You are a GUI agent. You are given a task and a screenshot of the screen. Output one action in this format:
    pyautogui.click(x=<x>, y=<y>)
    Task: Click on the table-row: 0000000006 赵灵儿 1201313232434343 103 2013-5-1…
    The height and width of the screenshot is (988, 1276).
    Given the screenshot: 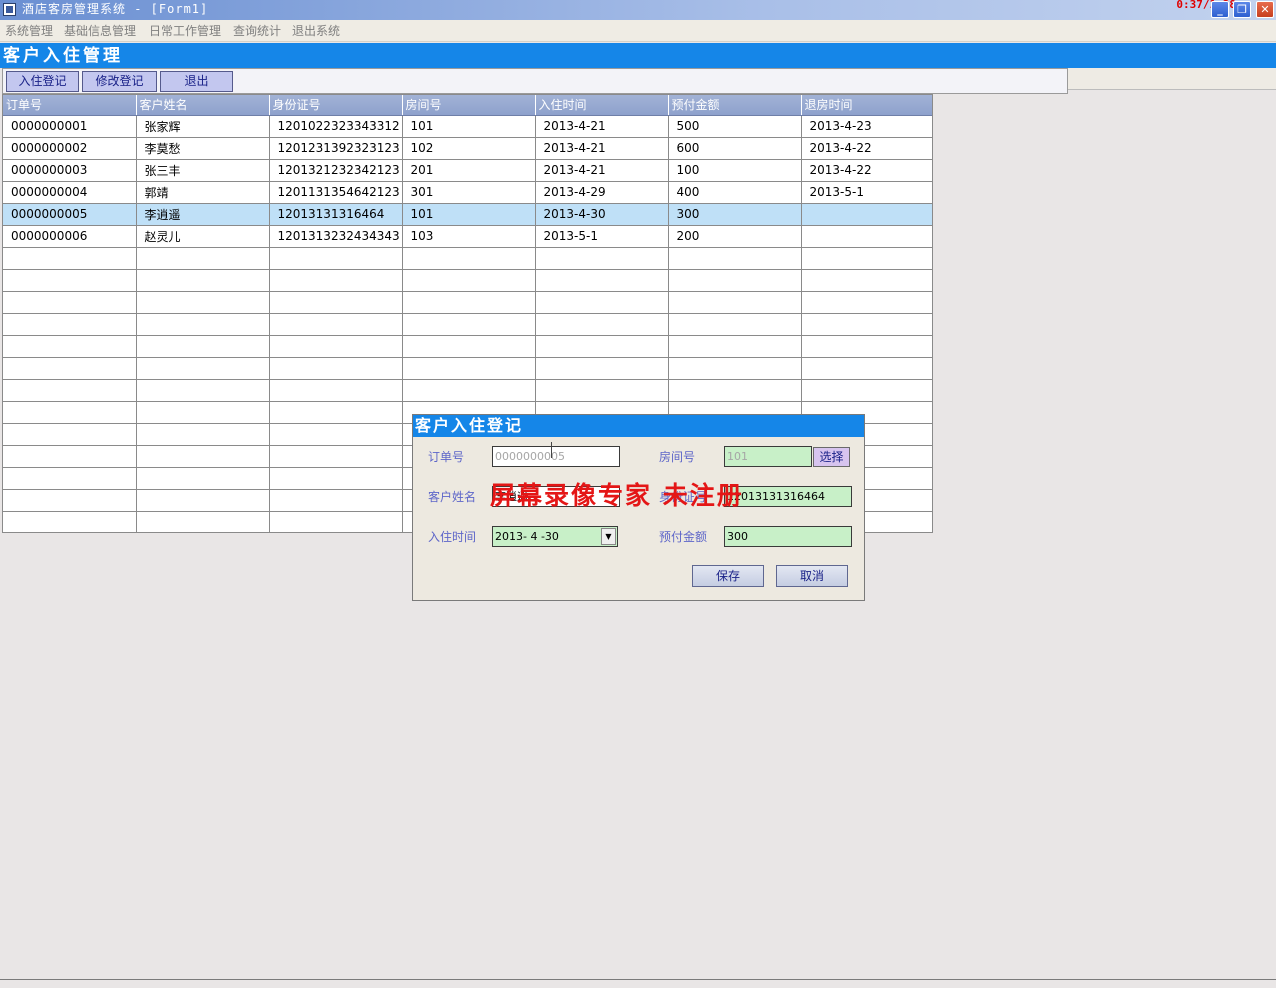 What is the action you would take?
    pyautogui.click(x=467, y=236)
    